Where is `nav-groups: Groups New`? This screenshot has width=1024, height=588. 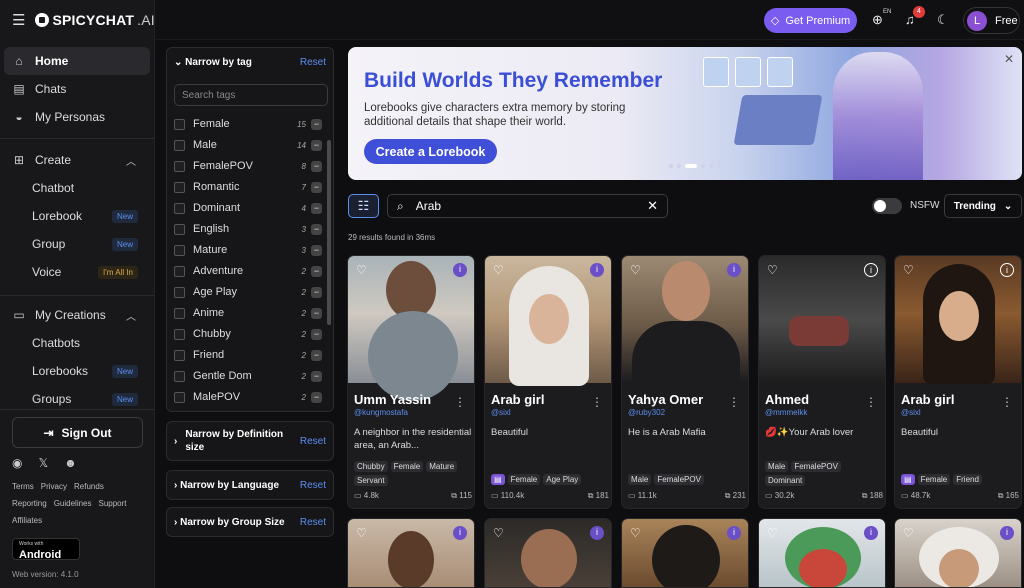 nav-groups: Groups New is located at coordinates (85, 399).